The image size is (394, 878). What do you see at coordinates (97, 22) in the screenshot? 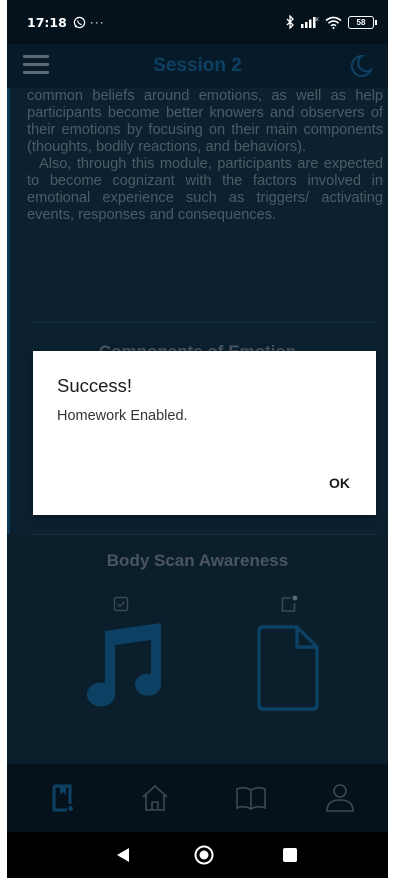
I see `more-dots-icon: ···` at bounding box center [97, 22].